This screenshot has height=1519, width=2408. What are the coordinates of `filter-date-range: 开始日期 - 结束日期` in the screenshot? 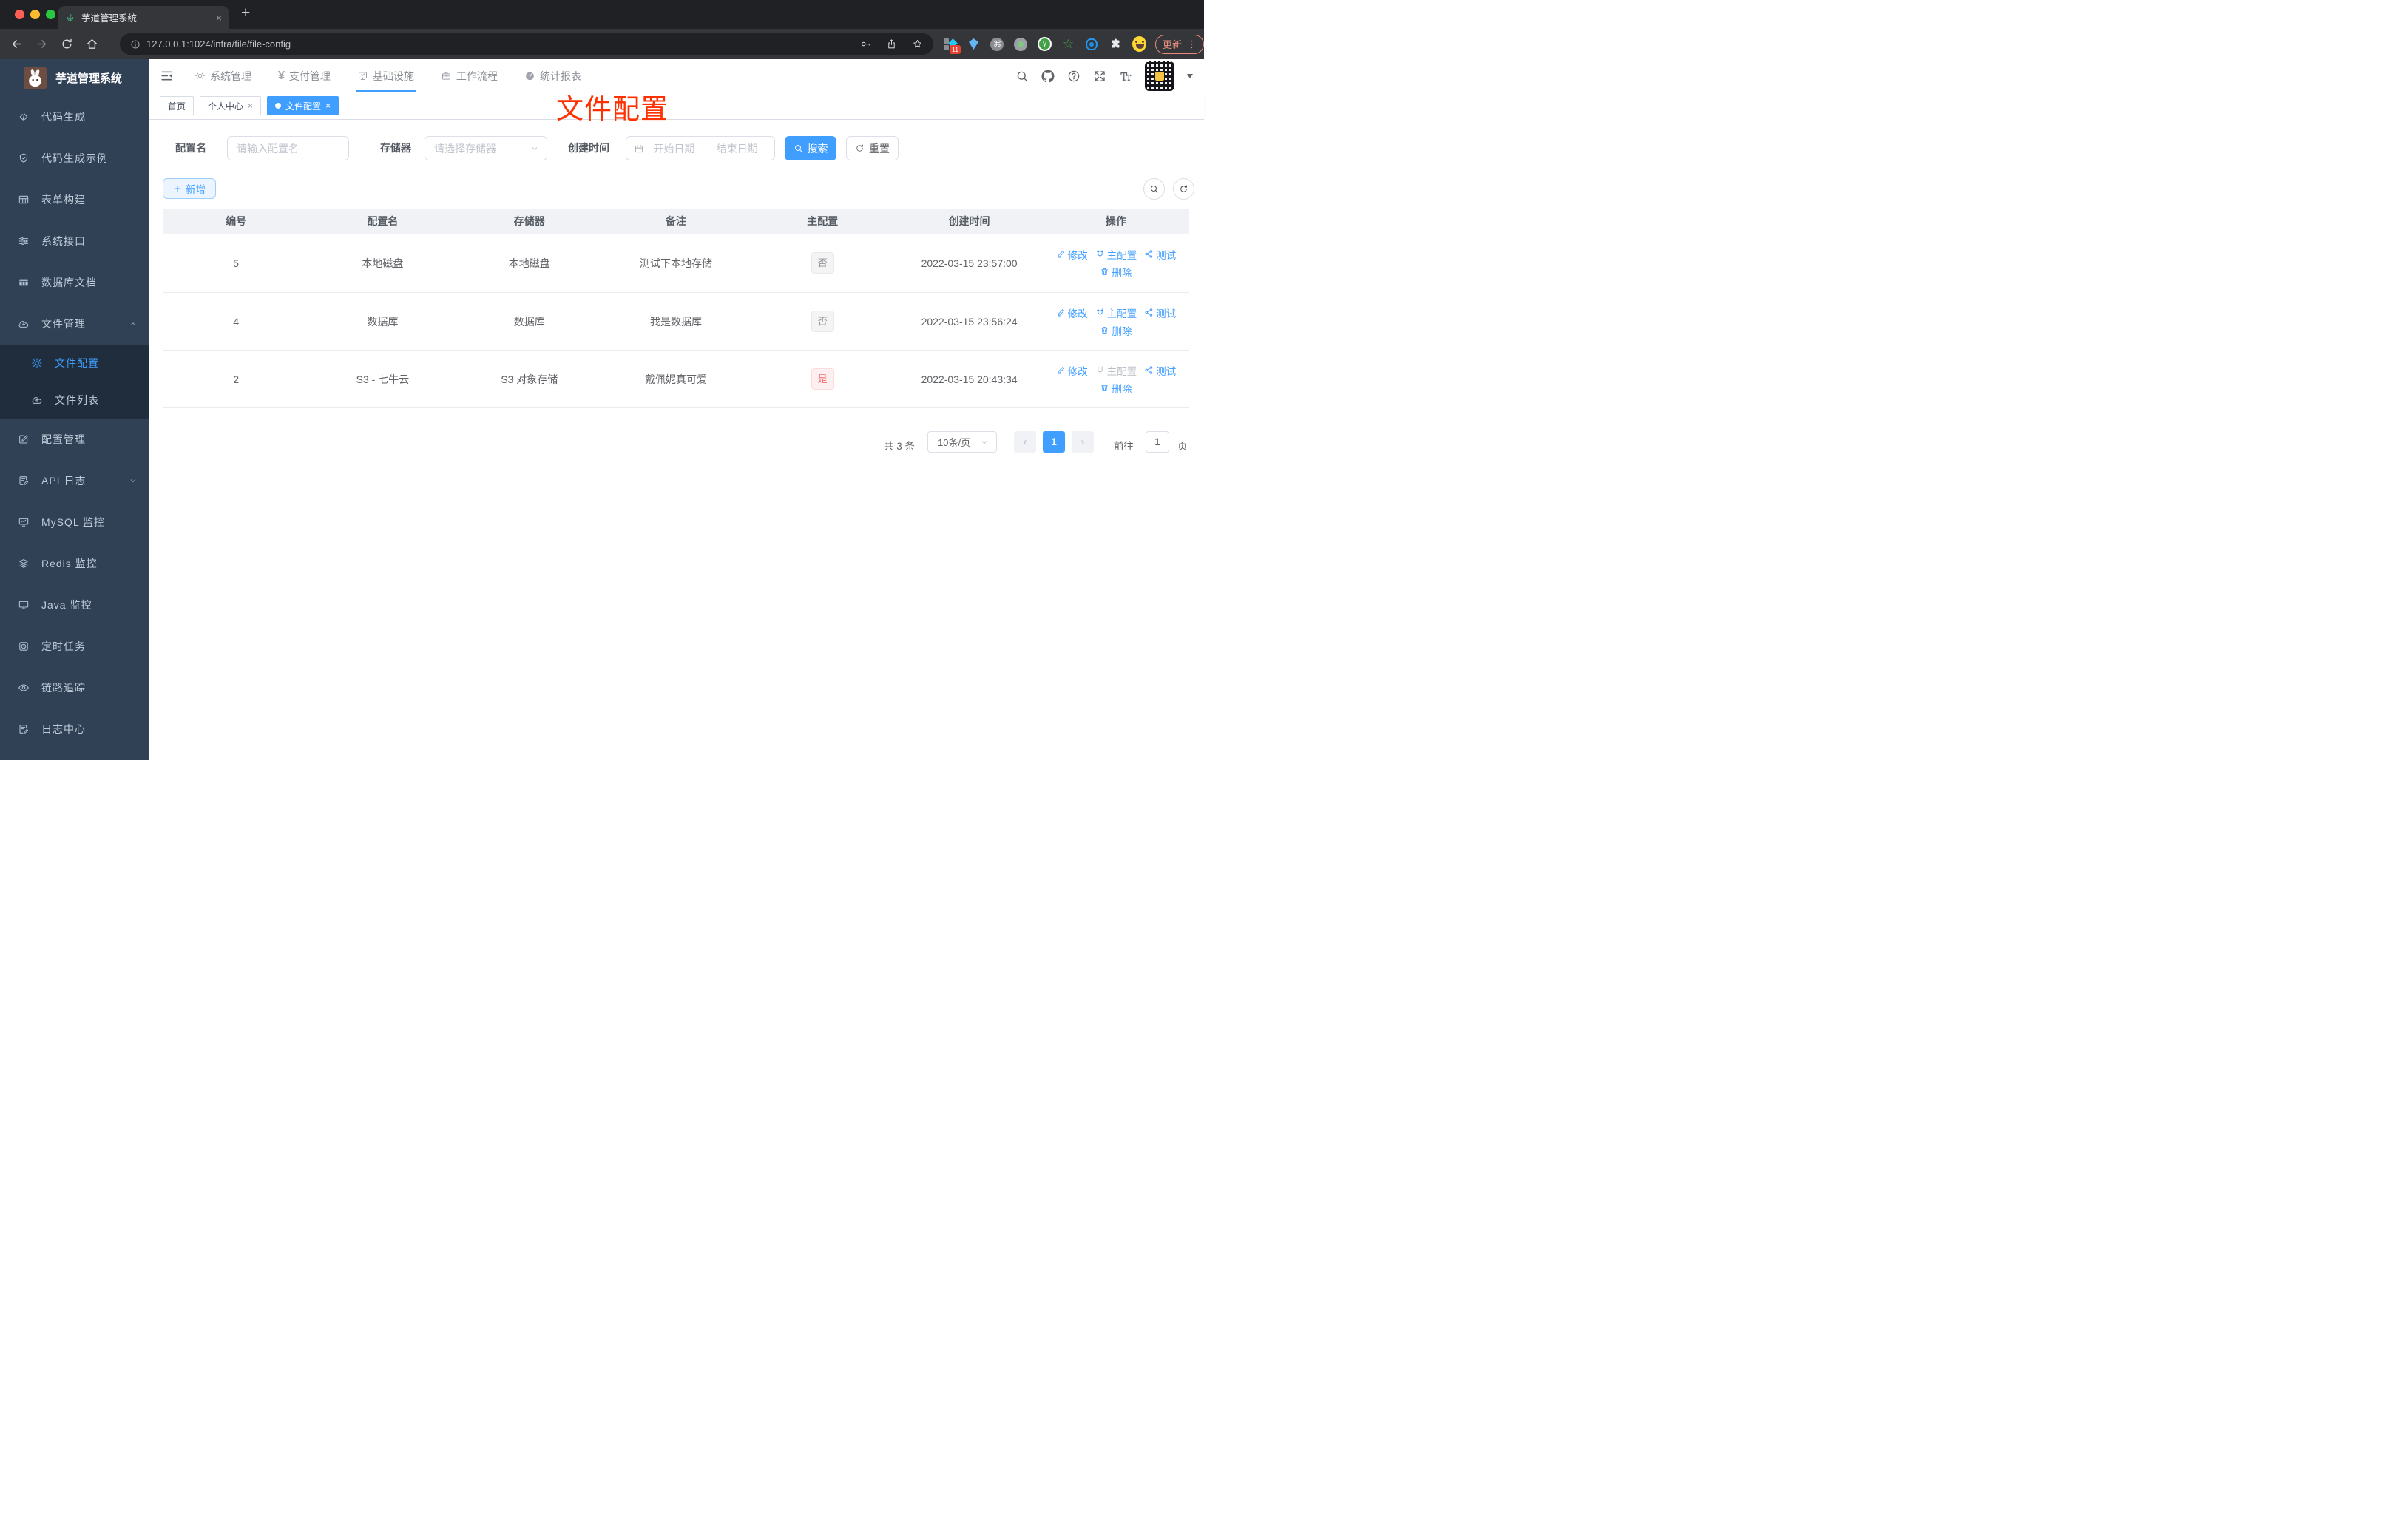 It's located at (700, 148).